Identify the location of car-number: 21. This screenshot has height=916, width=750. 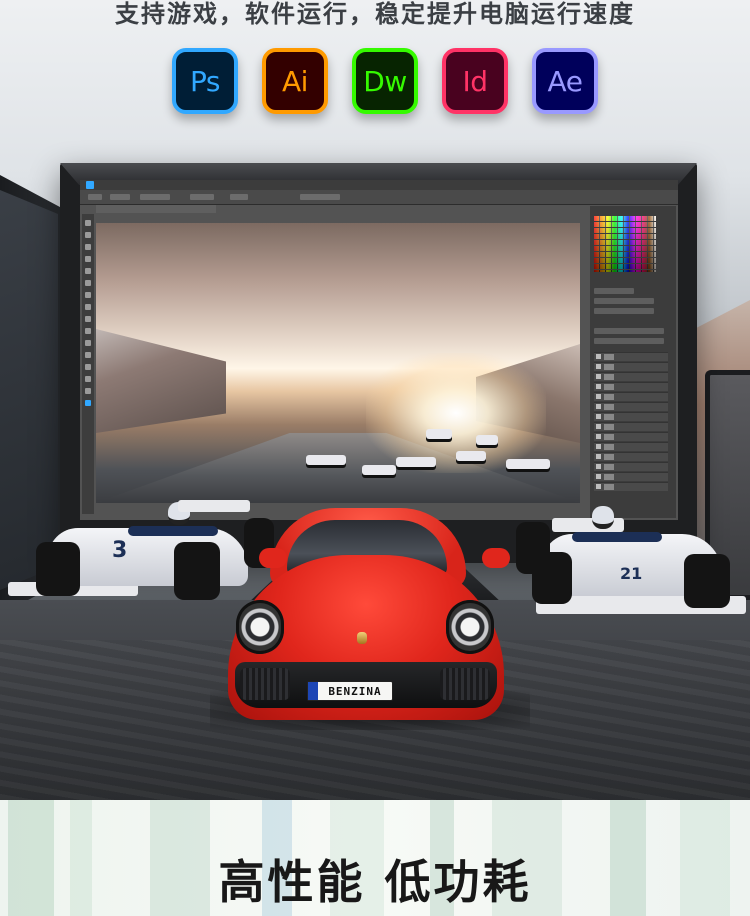
(631, 573).